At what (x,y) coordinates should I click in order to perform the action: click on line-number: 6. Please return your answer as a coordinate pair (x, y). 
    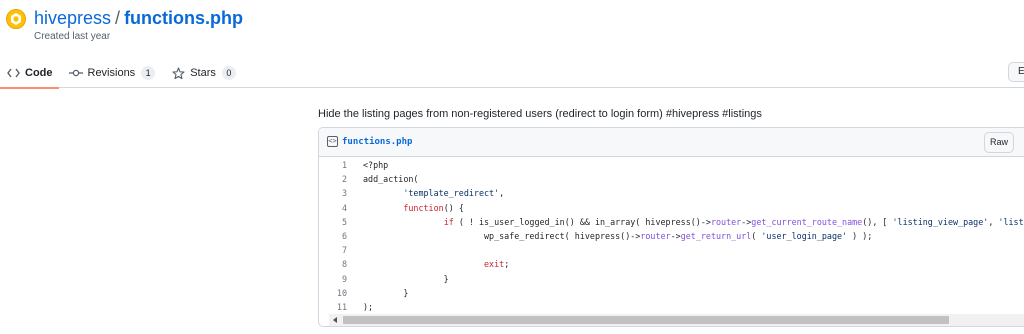
    Looking at the image, I should click on (334, 236).